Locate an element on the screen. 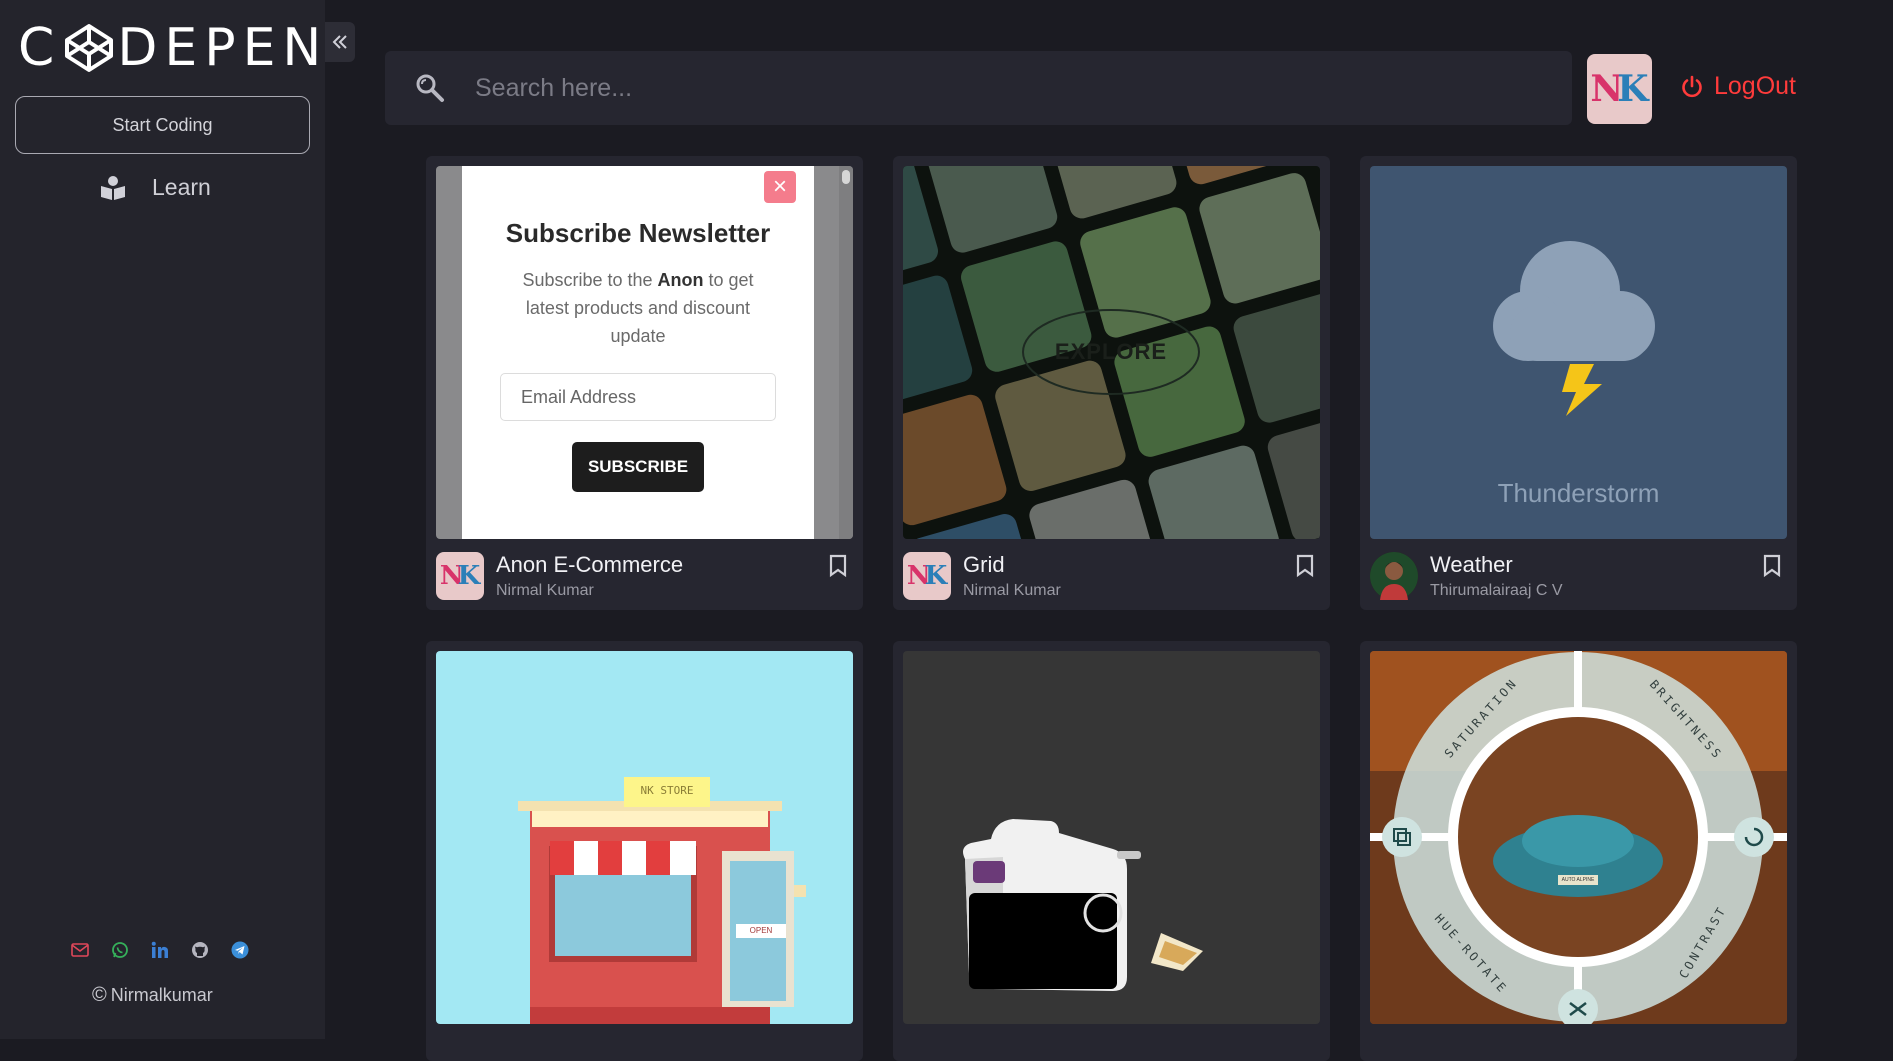  codepen-logo: C DEPEN is located at coordinates (173, 48).